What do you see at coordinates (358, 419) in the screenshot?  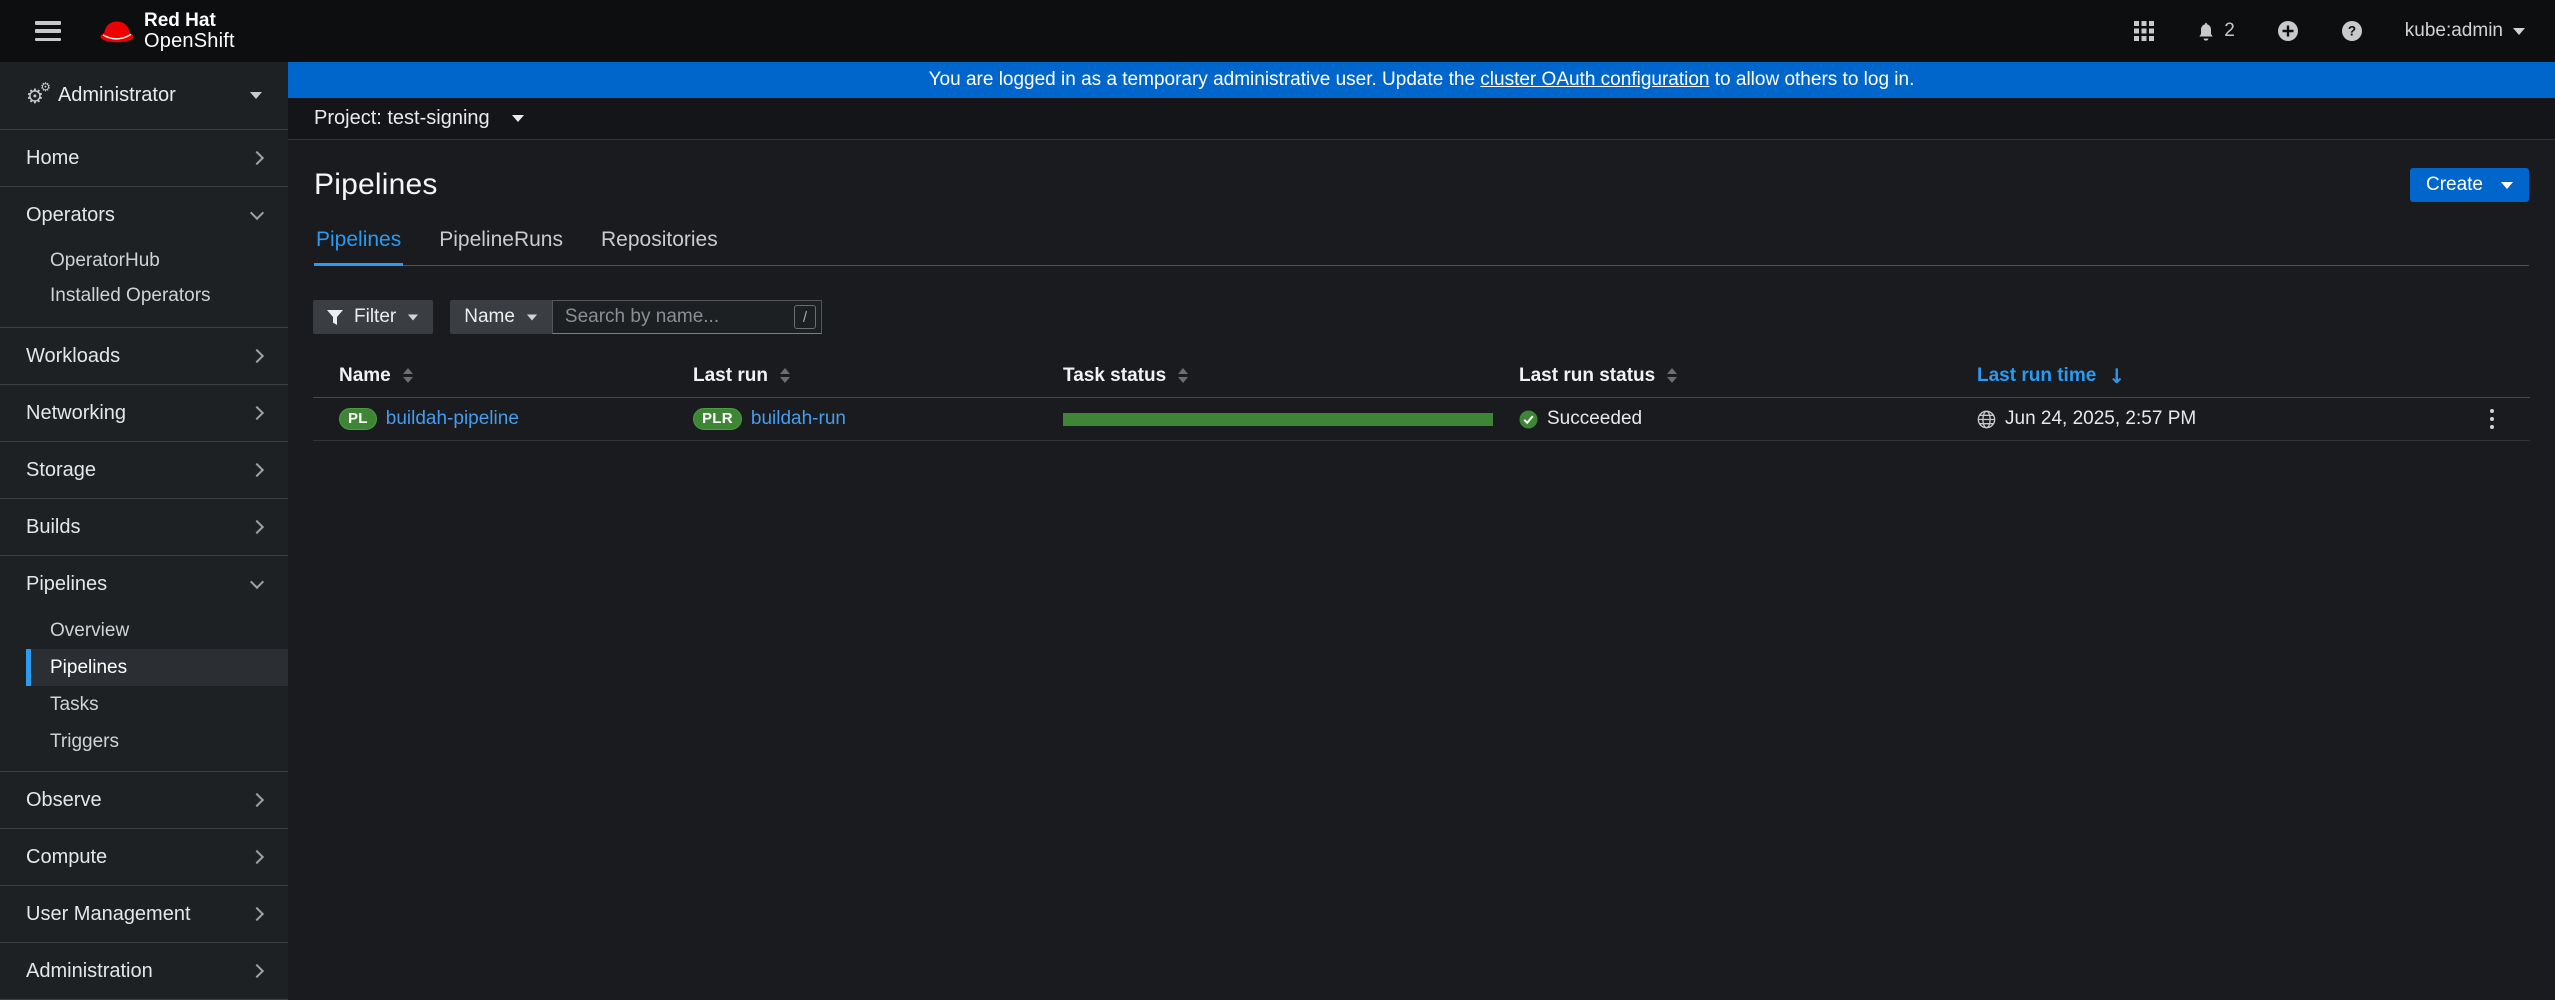 I see `pipeline-badge: PL` at bounding box center [358, 419].